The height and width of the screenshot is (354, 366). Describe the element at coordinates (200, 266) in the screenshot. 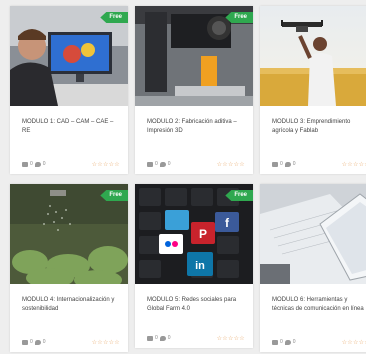

I see `svg-text: in` at that location.